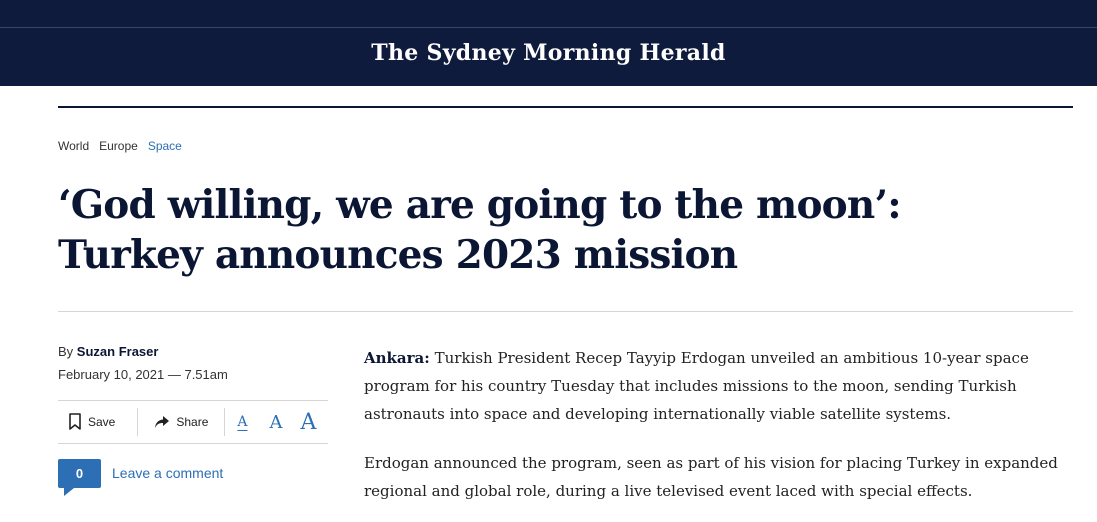 The image size is (1097, 522). I want to click on masthead-logo: The Sydney Morning Herald, so click(548, 53).